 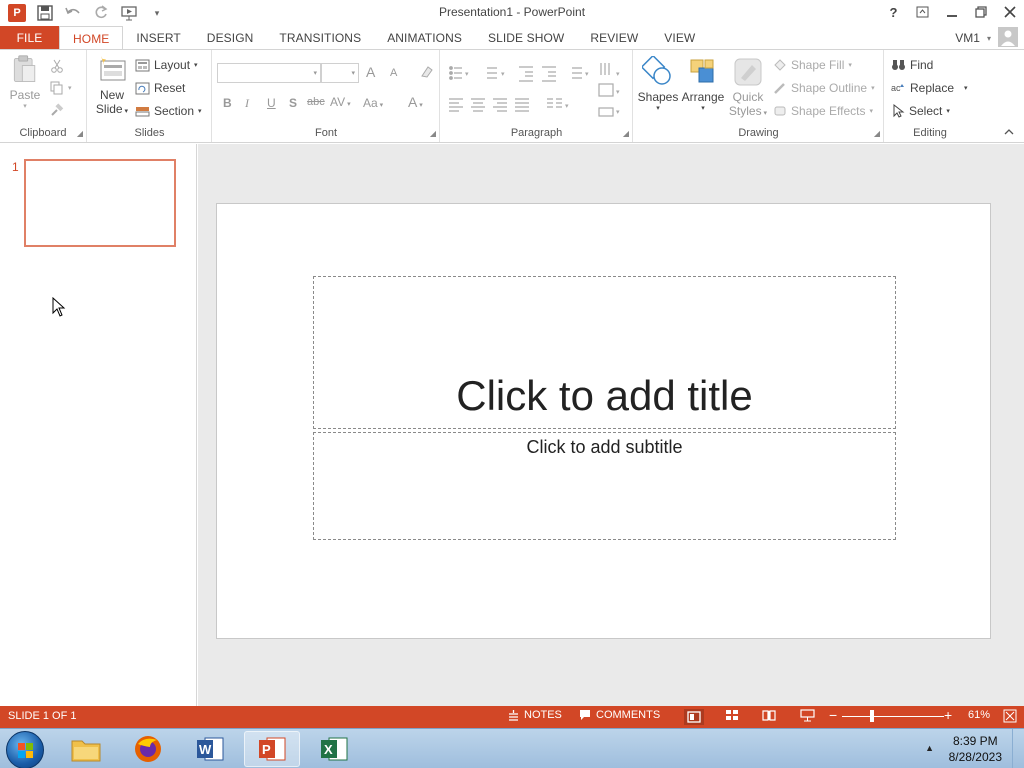 I want to click on zoom-out-button: −, so click(x=833, y=715).